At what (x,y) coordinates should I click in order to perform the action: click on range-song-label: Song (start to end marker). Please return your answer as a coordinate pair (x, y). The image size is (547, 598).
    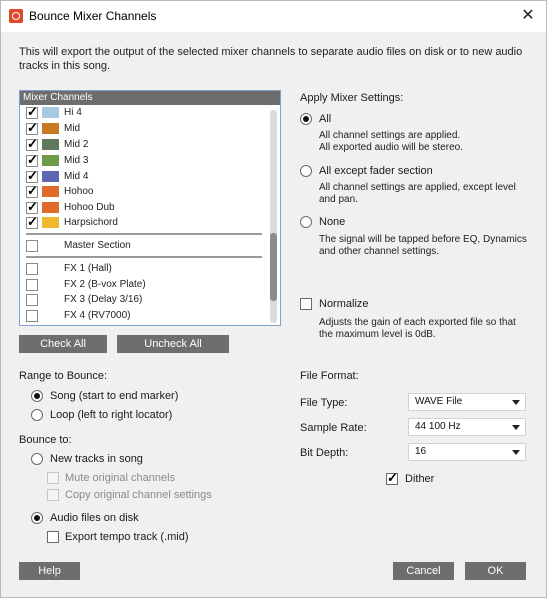
    Looking at the image, I should click on (114, 396).